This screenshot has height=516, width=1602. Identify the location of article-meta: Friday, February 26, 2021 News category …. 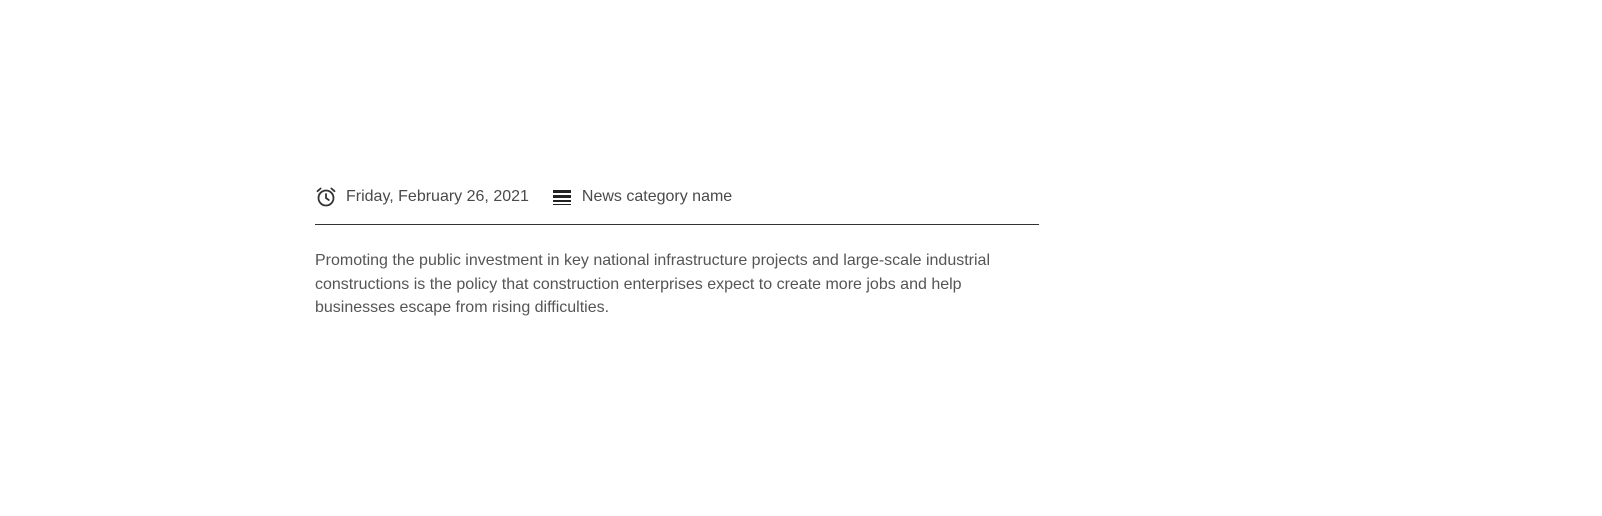
(677, 203).